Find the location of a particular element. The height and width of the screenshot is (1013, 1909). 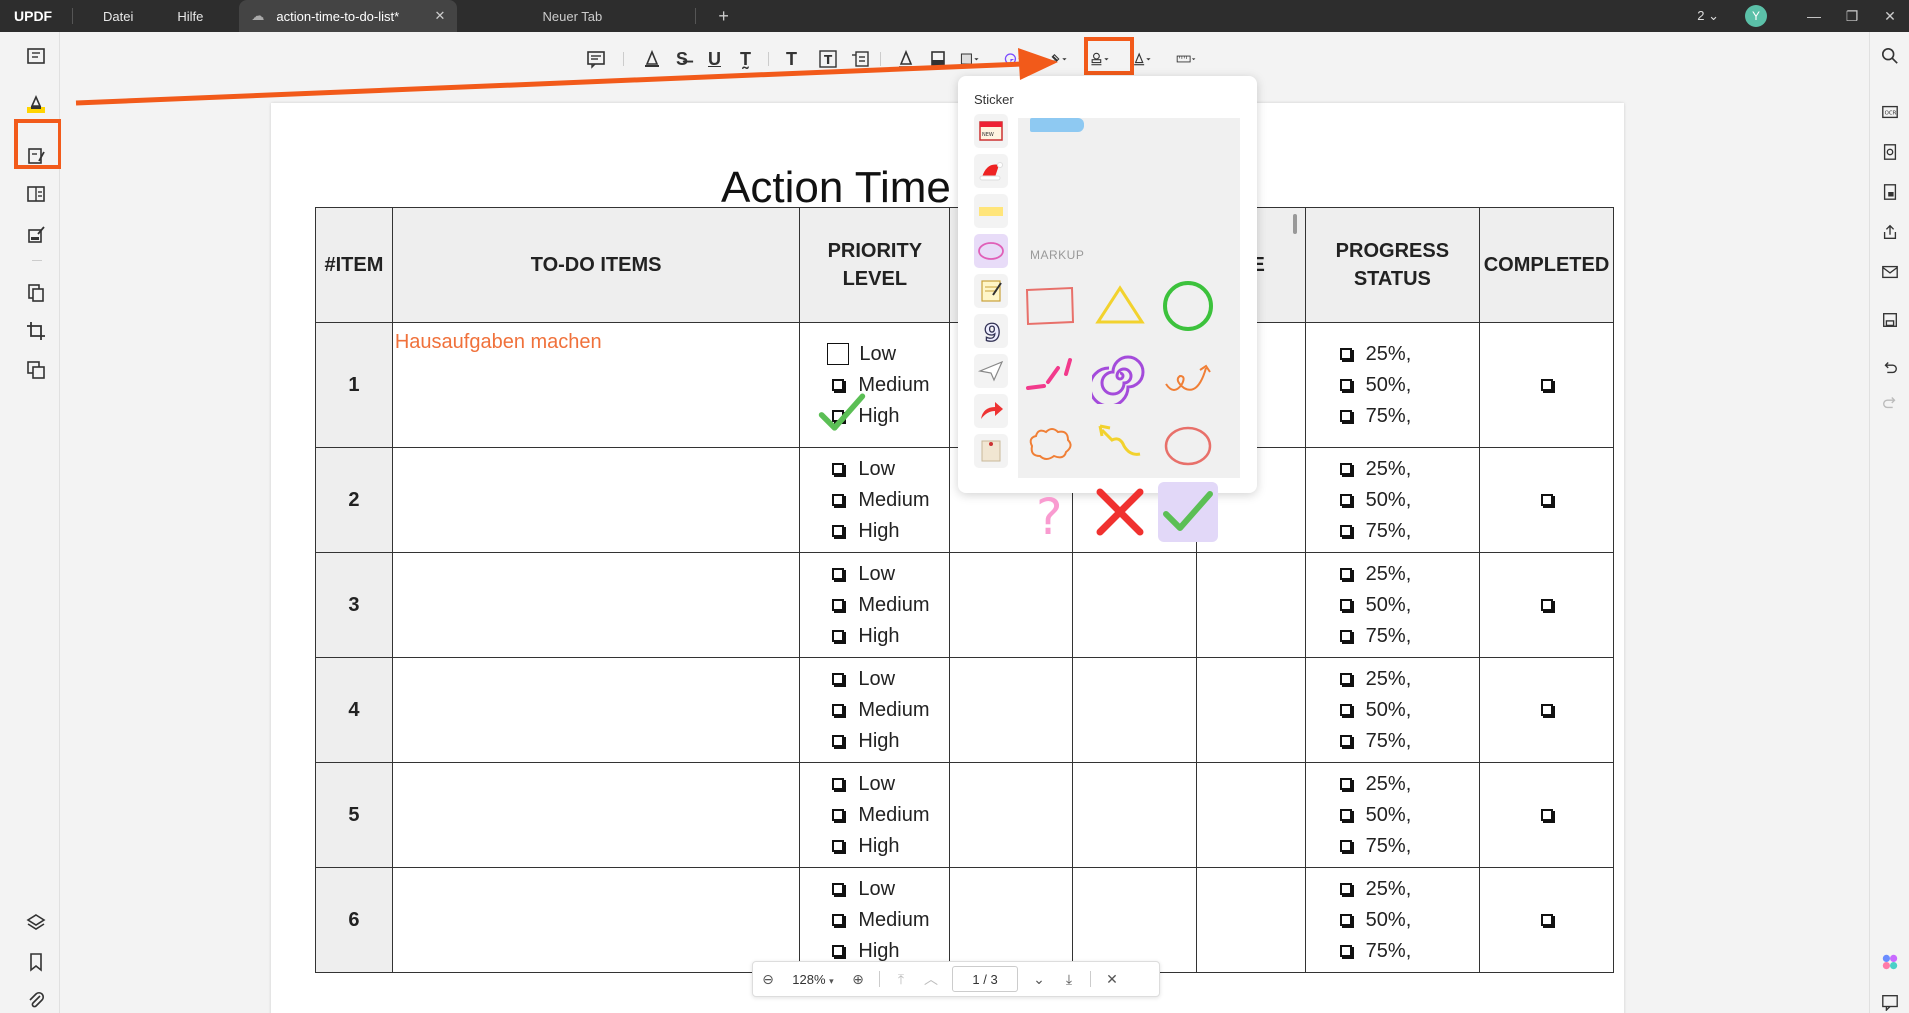

comments-panel-icon is located at coordinates (1890, 1002).